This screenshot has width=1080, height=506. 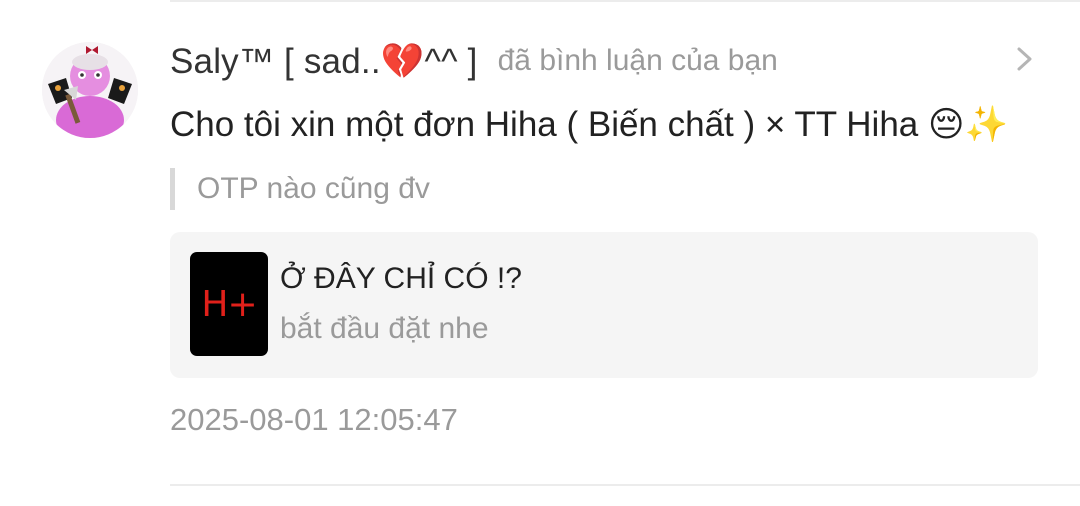 I want to click on username: Saly™ [ sad..💔^^ ], so click(x=324, y=61).